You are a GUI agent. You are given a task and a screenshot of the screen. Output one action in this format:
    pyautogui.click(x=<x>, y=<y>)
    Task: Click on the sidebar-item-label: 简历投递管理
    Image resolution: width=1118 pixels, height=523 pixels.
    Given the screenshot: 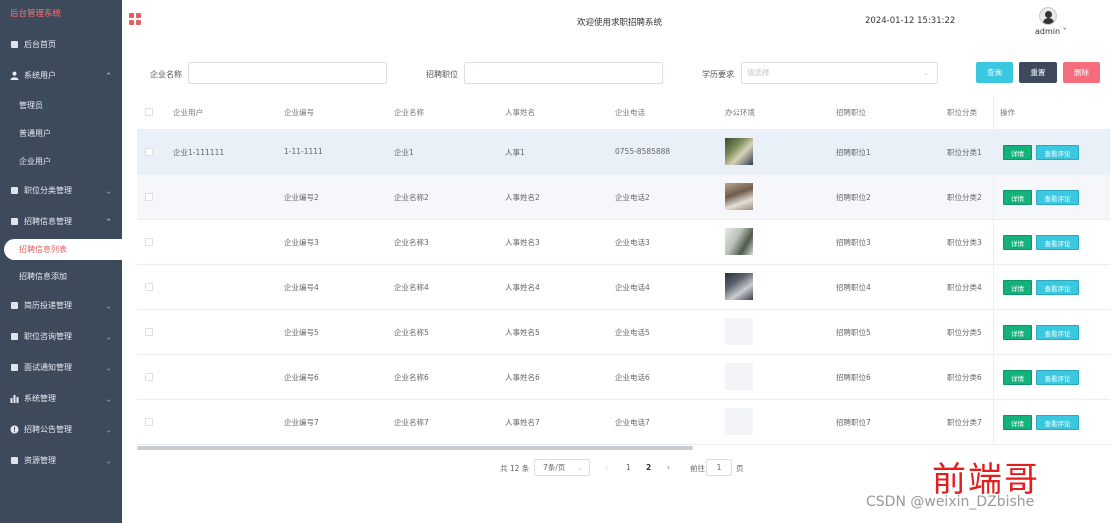 What is the action you would take?
    pyautogui.click(x=48, y=305)
    